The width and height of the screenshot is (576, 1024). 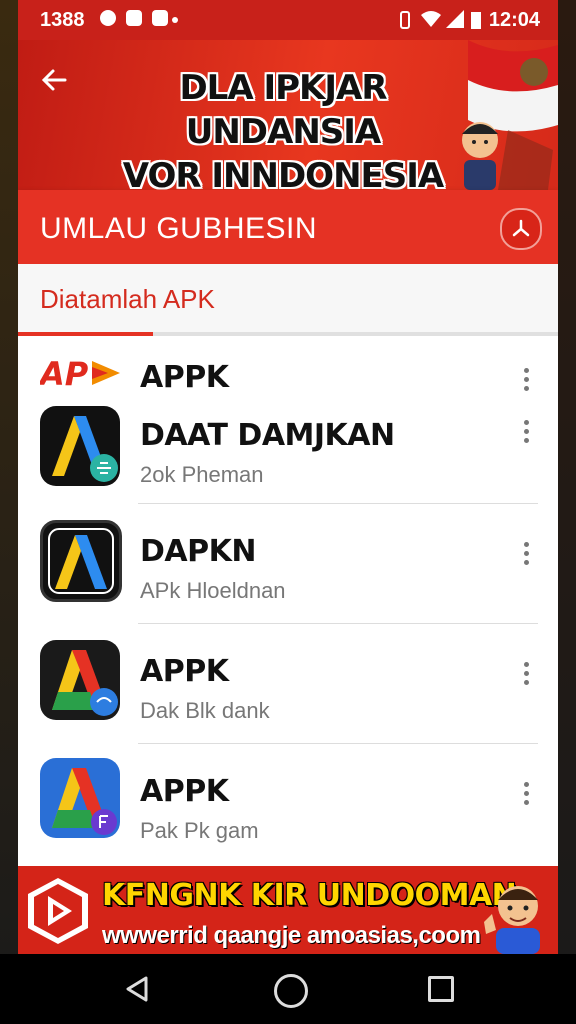 I want to click on mascot-thumbs-up-icon, so click(x=512, y=920).